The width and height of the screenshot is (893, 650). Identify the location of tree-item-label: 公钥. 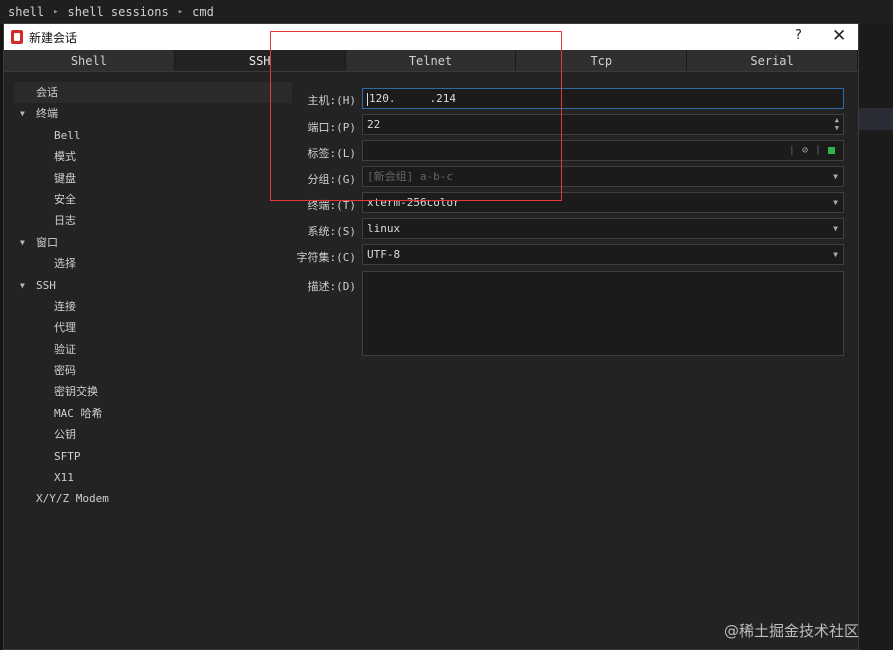
(65, 435).